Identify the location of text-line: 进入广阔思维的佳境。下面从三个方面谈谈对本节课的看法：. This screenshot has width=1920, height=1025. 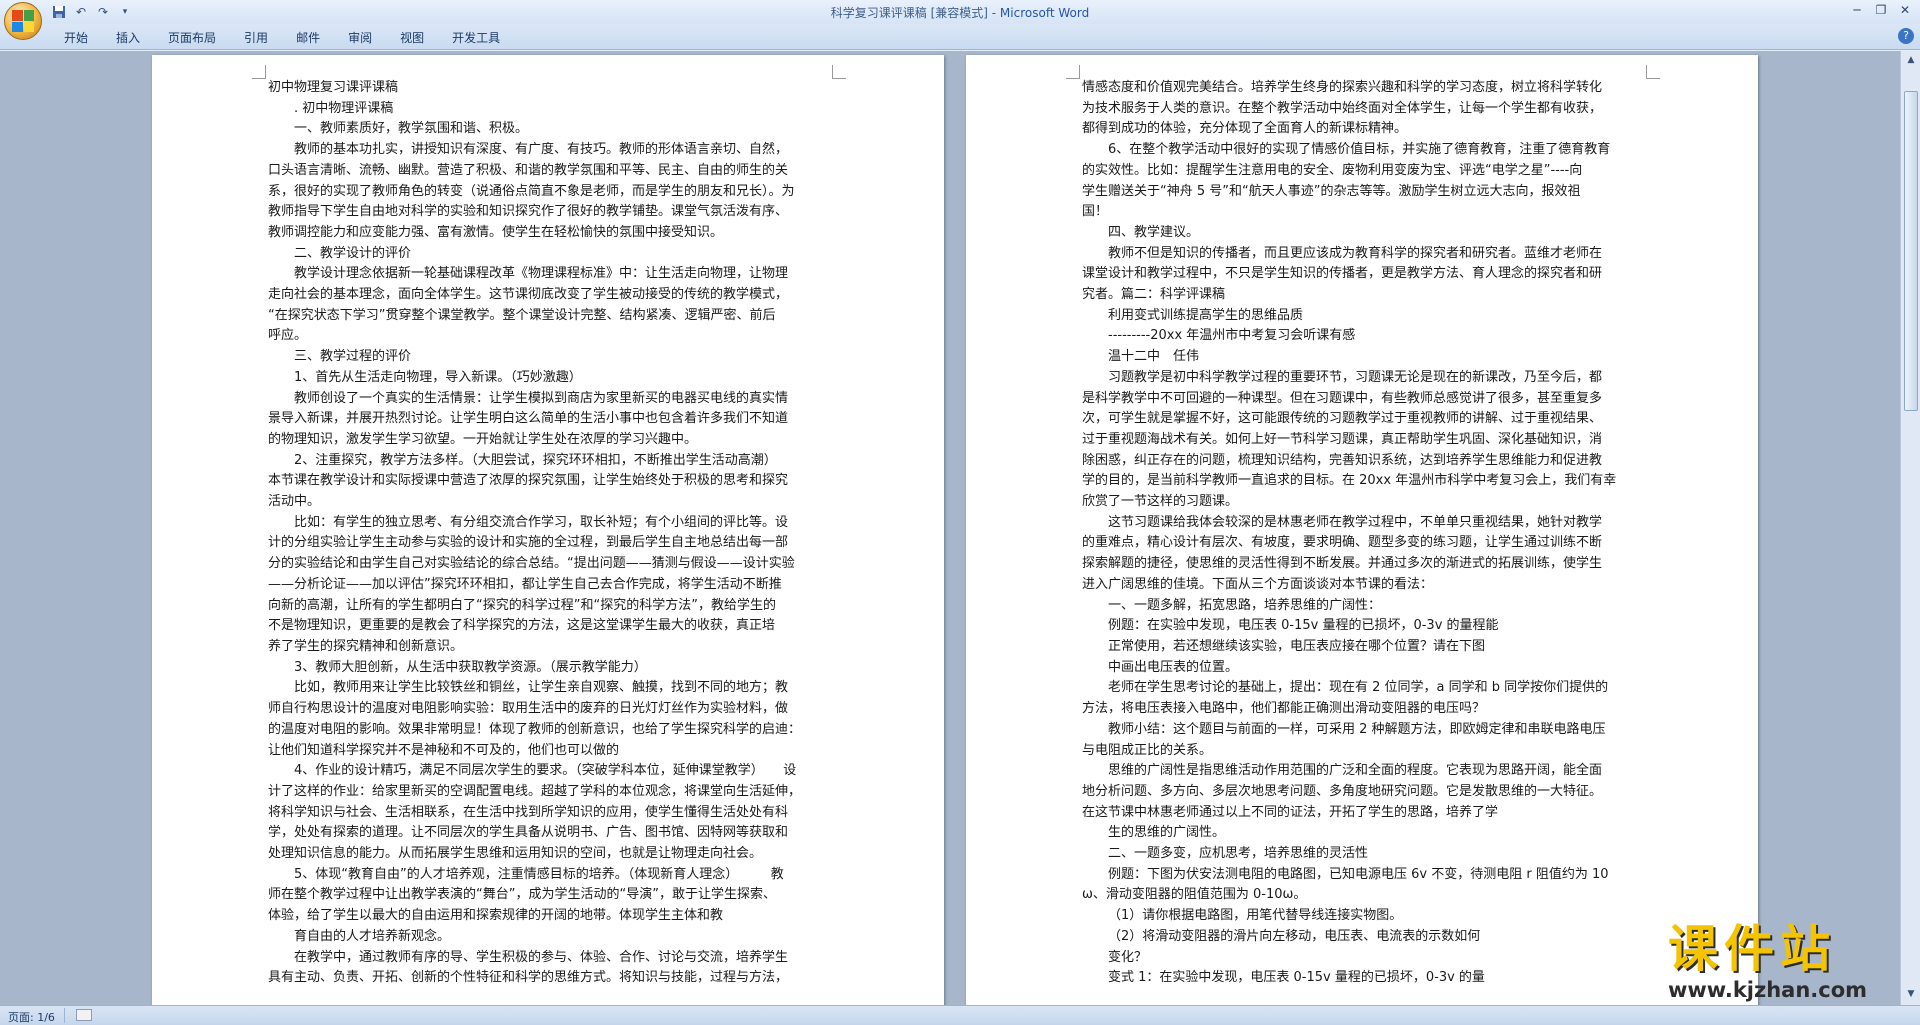
(1363, 585).